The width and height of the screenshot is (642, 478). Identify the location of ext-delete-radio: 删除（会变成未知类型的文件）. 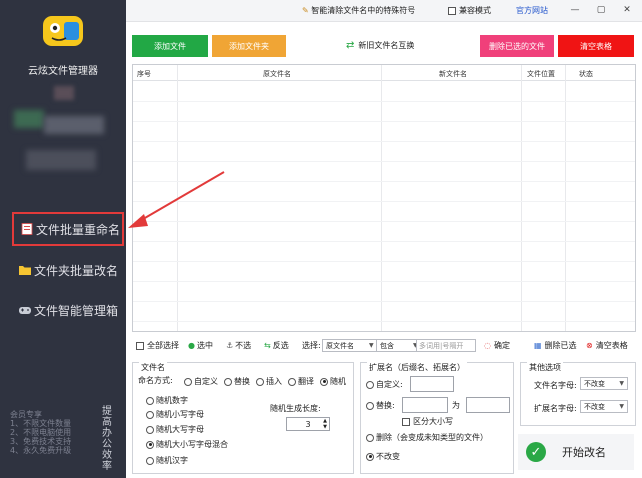
(427, 437).